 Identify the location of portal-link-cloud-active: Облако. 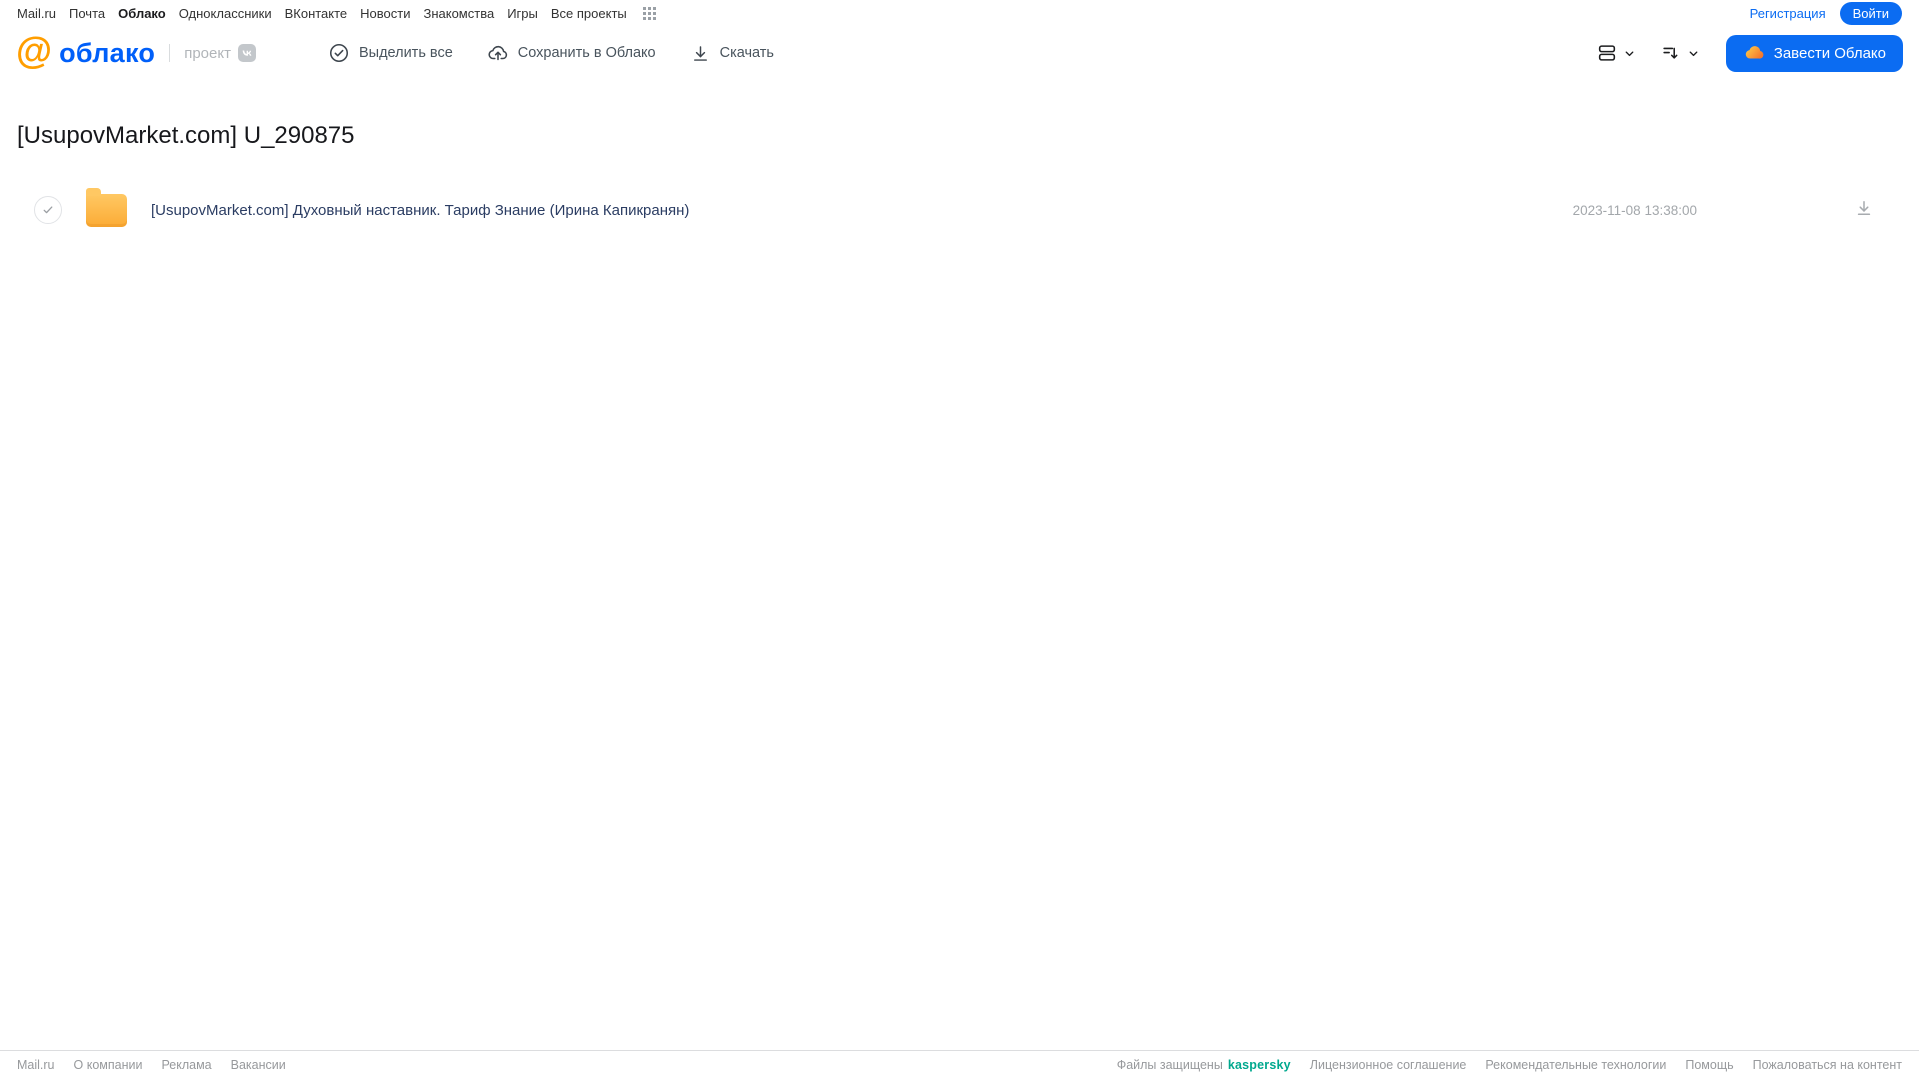
(142, 13).